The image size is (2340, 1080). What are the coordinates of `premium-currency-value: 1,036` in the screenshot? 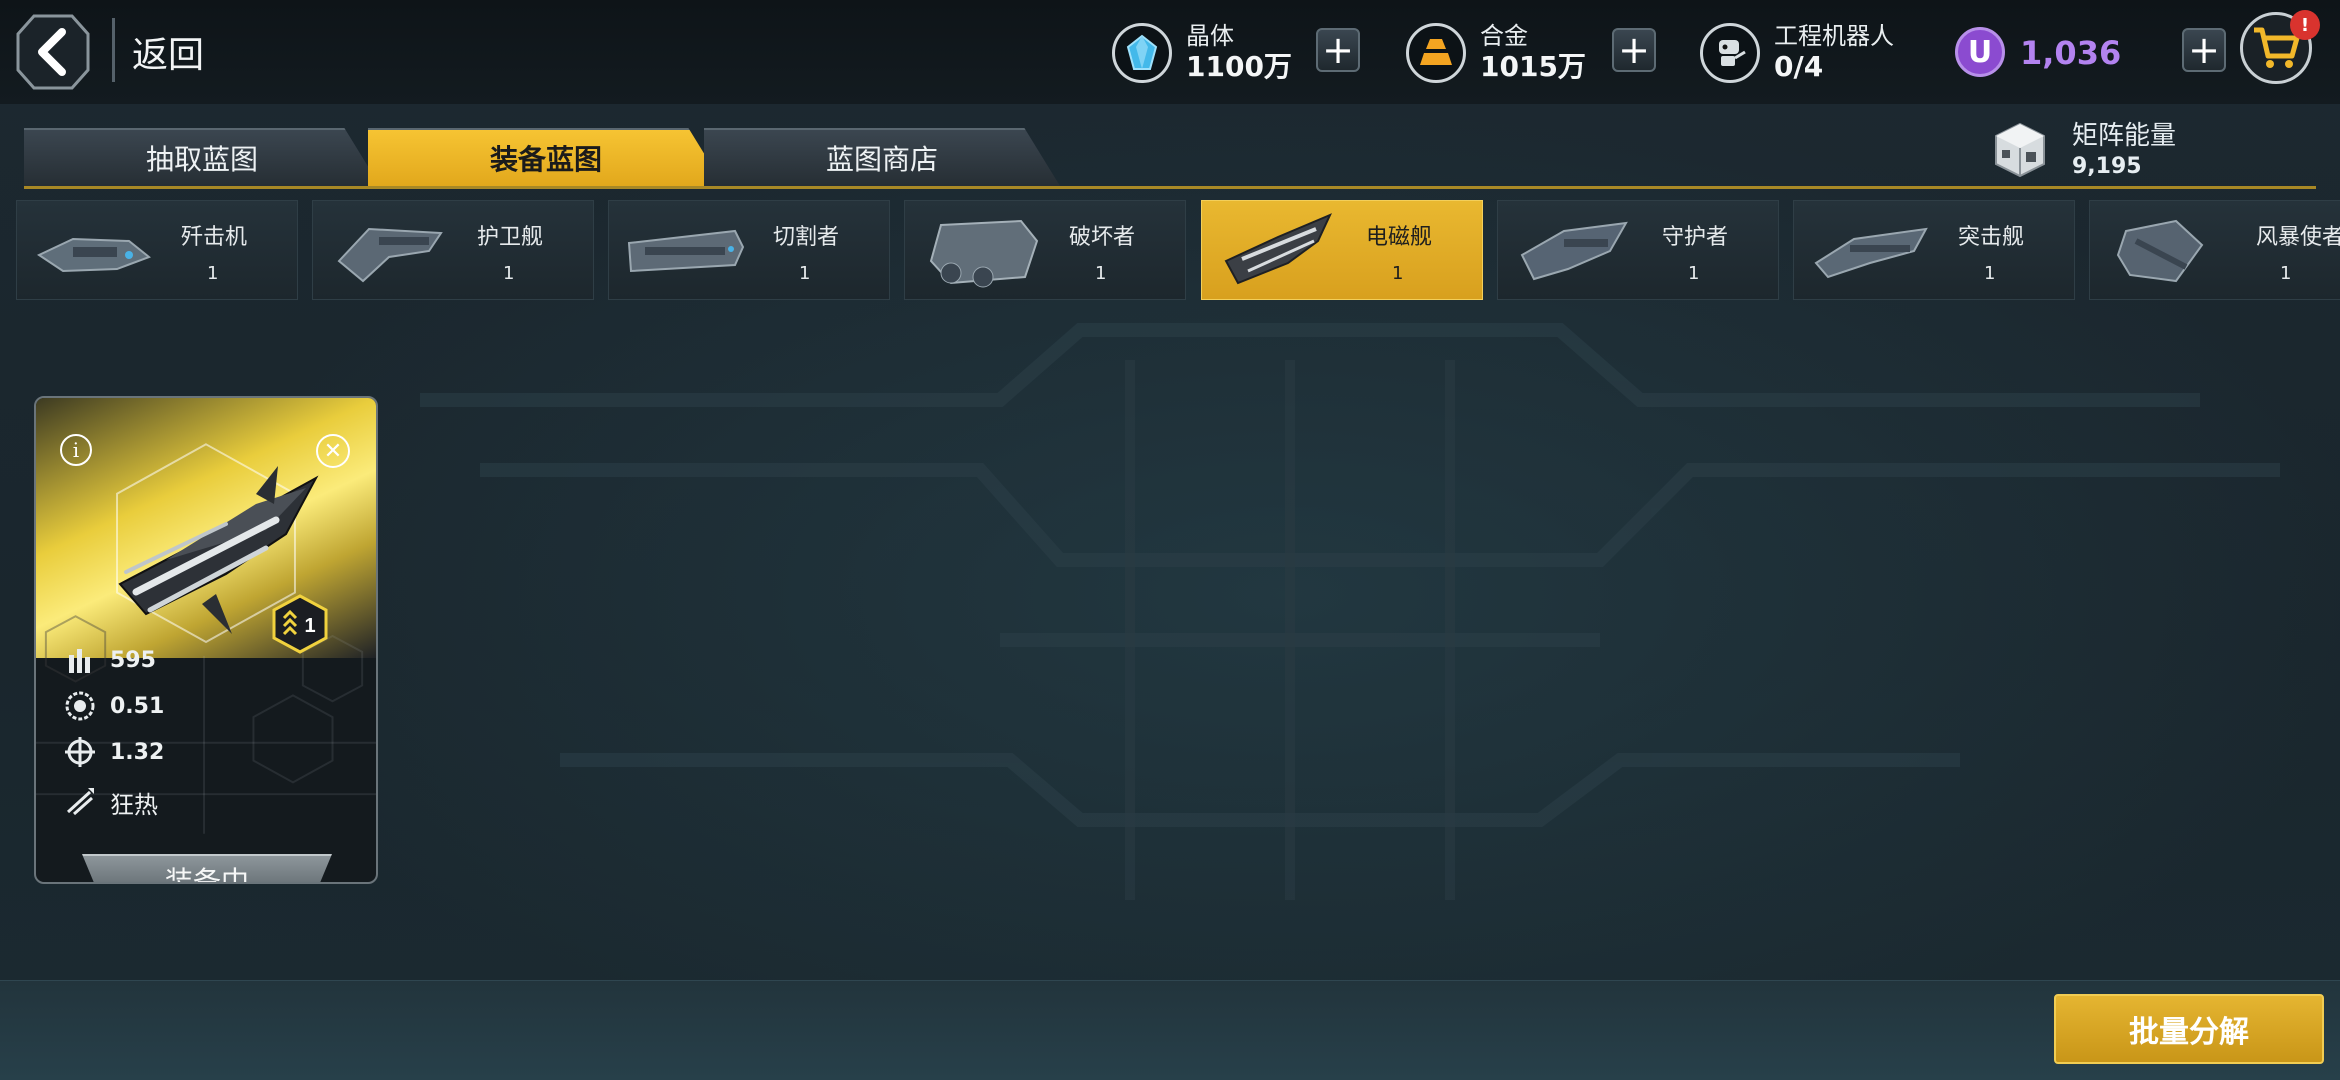 It's located at (2071, 53).